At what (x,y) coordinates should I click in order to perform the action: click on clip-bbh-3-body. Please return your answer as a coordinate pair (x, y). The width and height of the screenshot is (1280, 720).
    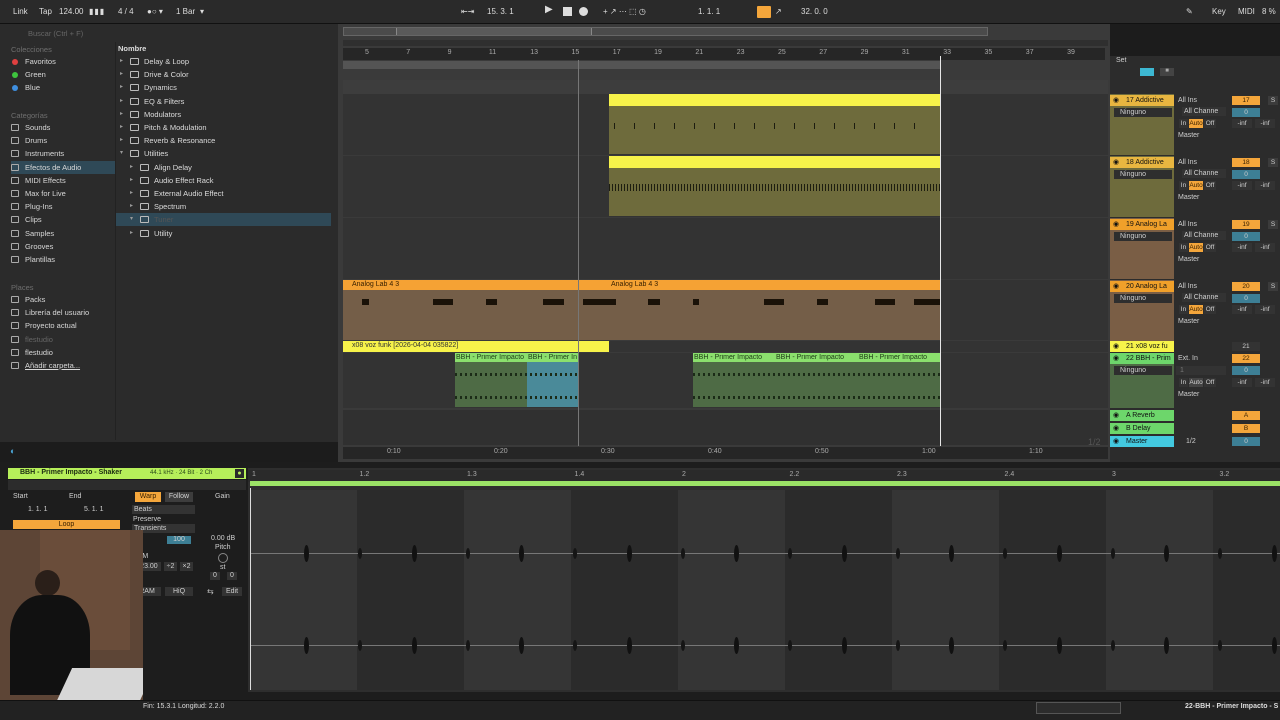
    Looking at the image, I should click on (816, 384).